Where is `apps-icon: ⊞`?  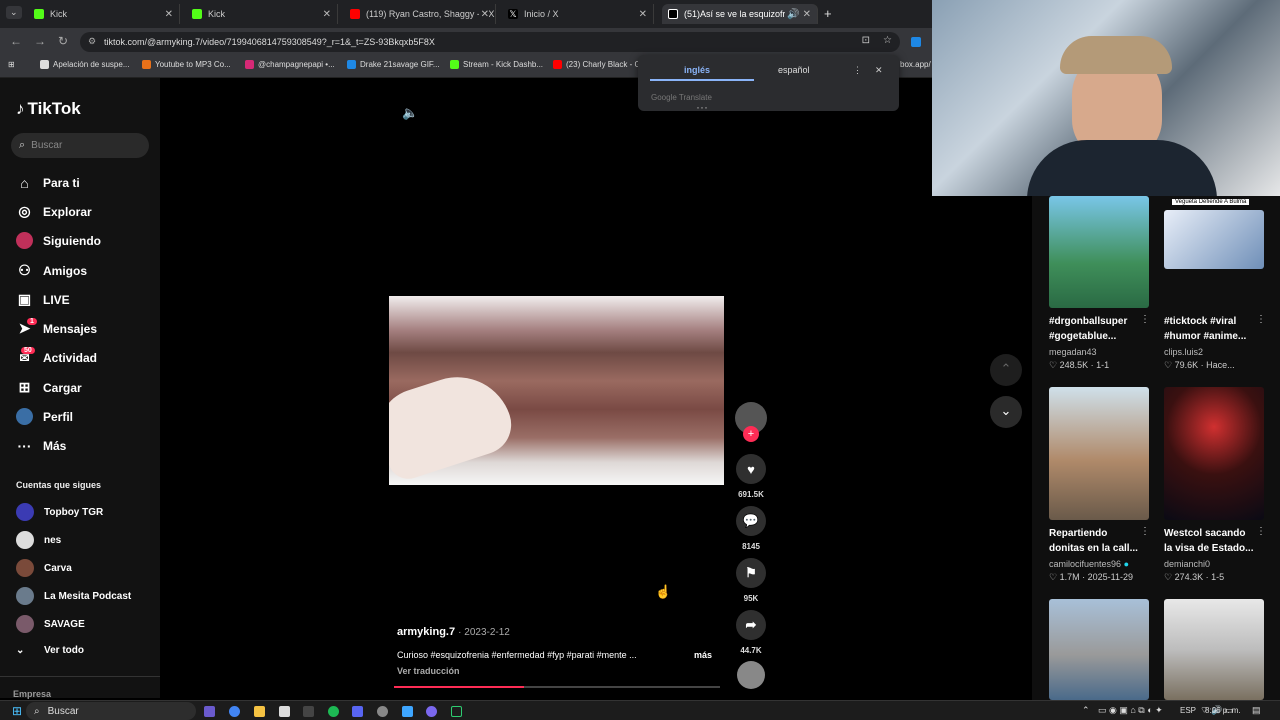 apps-icon: ⊞ is located at coordinates (11, 64).